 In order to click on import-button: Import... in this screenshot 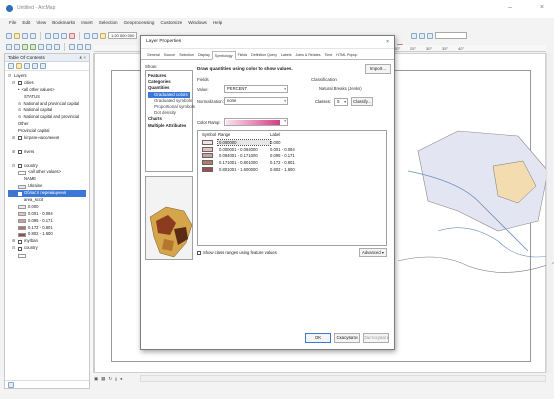, I will do `click(378, 69)`.